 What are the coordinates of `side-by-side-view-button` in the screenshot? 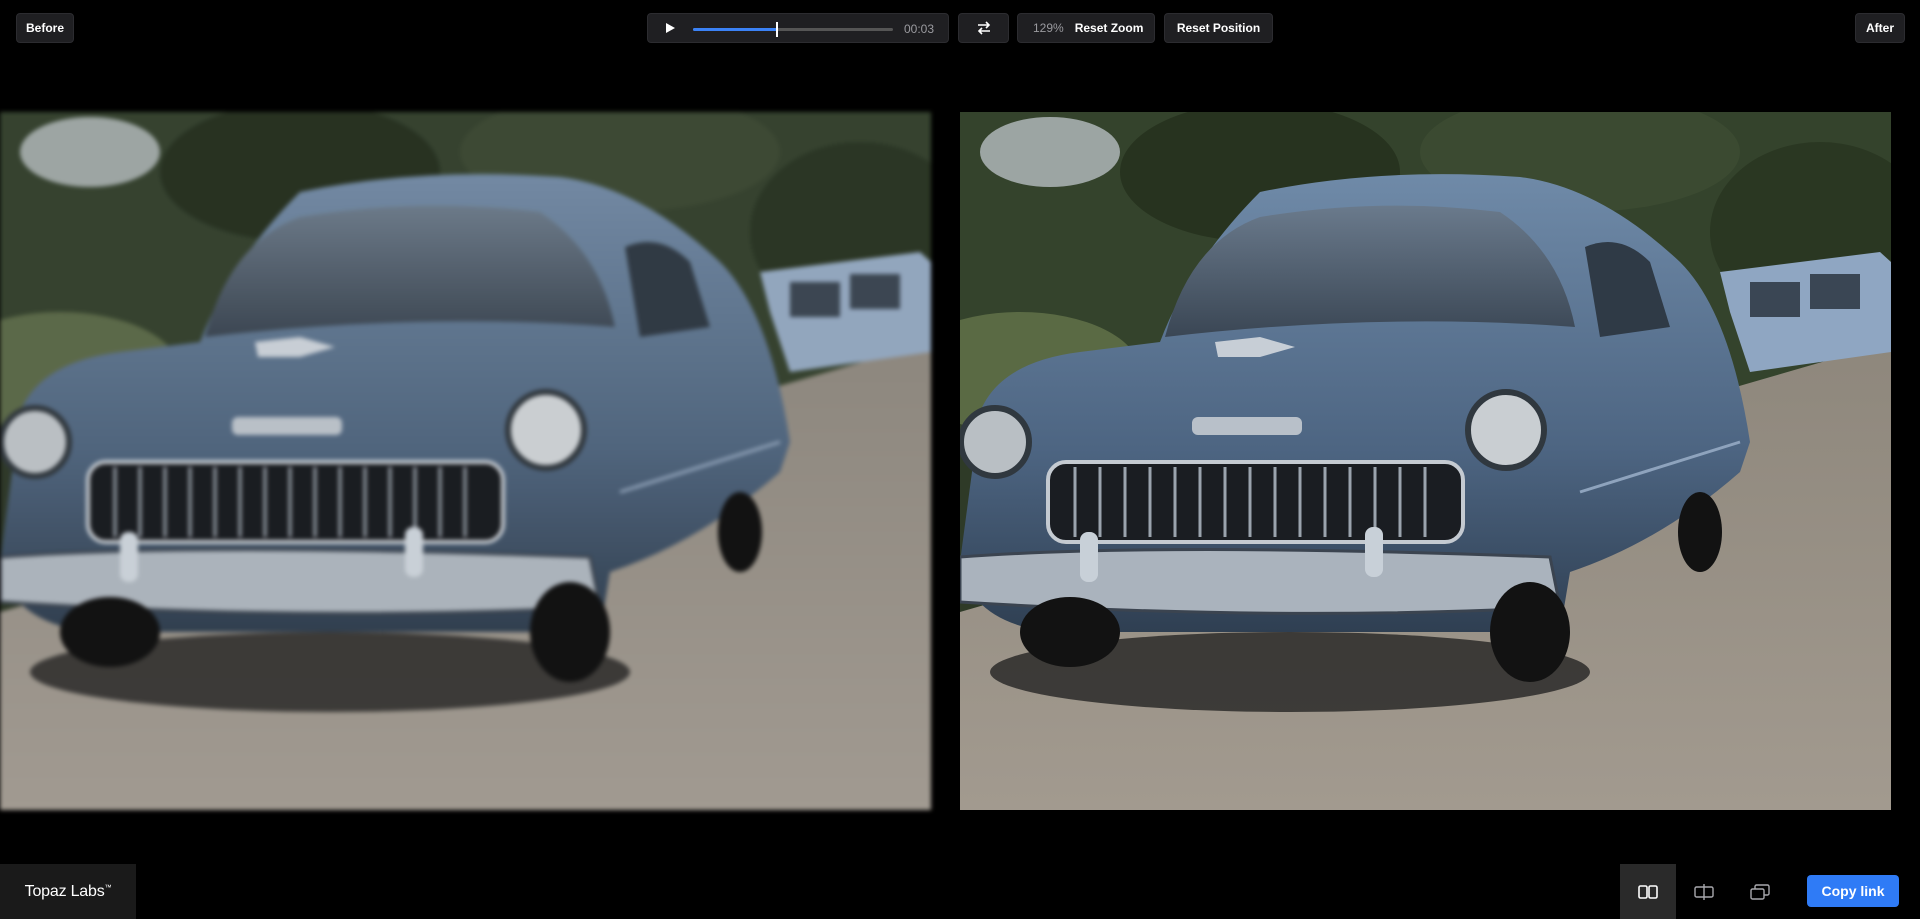 It's located at (1648, 891).